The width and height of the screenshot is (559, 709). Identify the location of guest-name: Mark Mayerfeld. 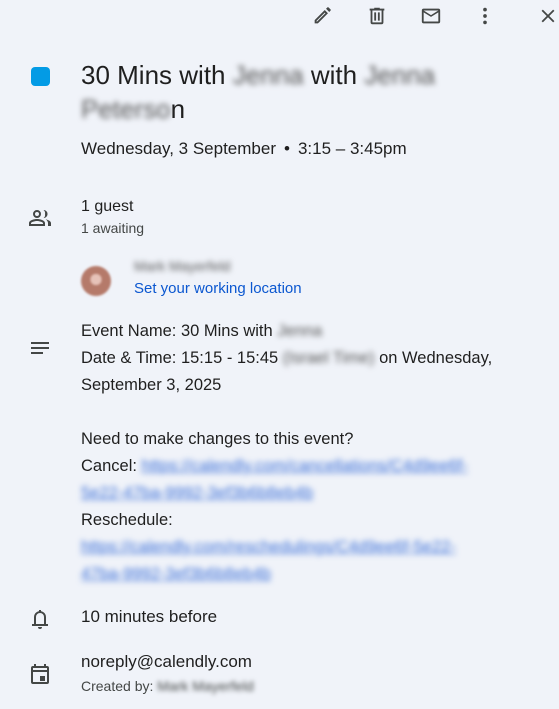
(182, 266).